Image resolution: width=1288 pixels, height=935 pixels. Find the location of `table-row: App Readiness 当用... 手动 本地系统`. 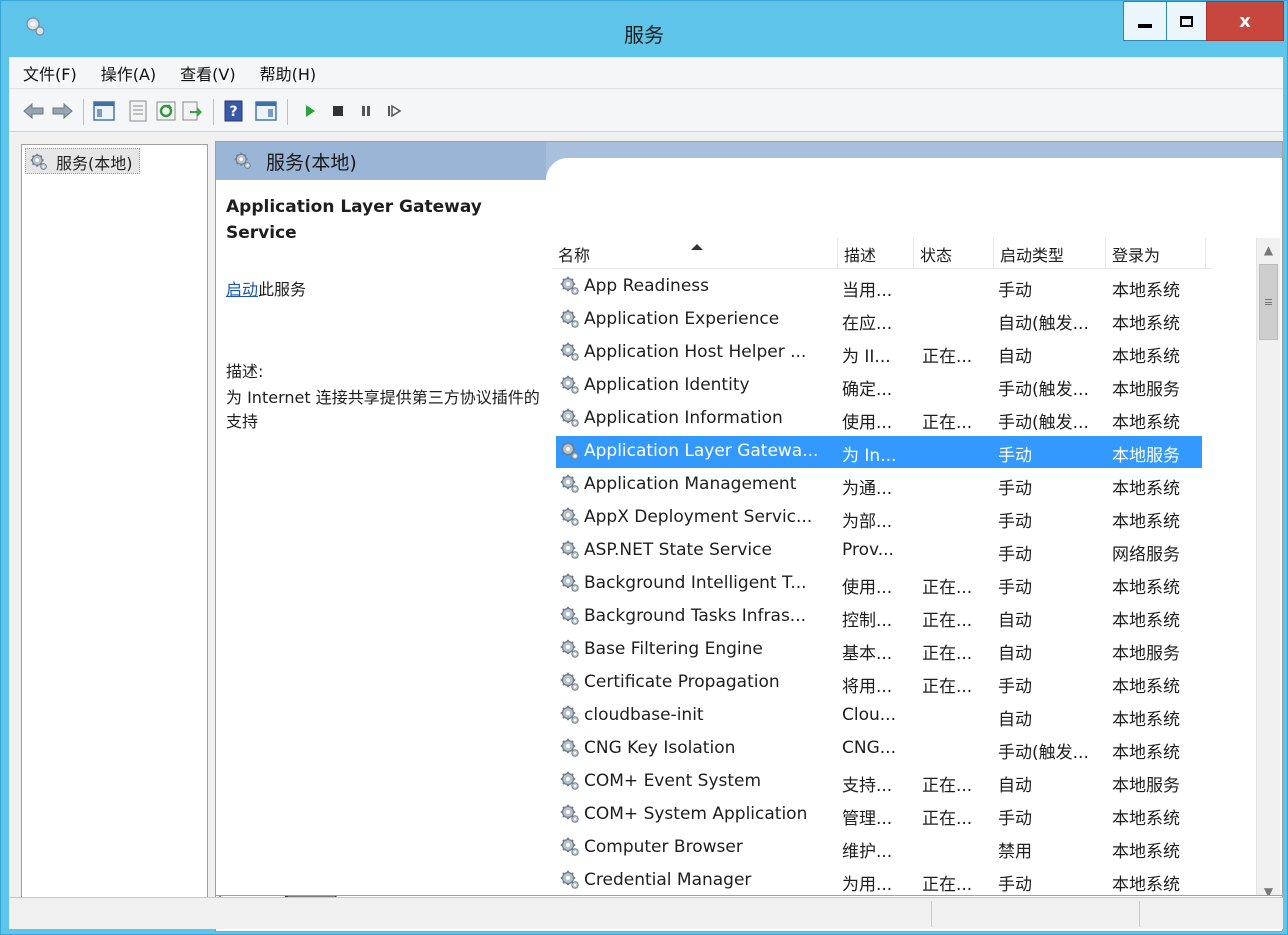

table-row: App Readiness 当用... 手动 本地系统 is located at coordinates (882, 286).